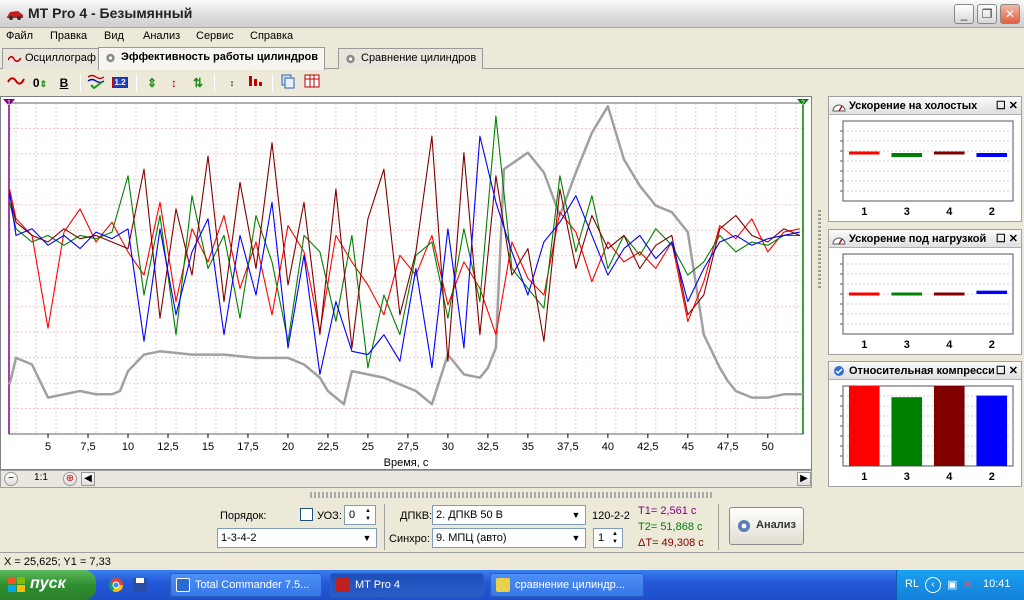 This screenshot has width=1024, height=600. I want to click on toolbar-separator, so click(80, 83).